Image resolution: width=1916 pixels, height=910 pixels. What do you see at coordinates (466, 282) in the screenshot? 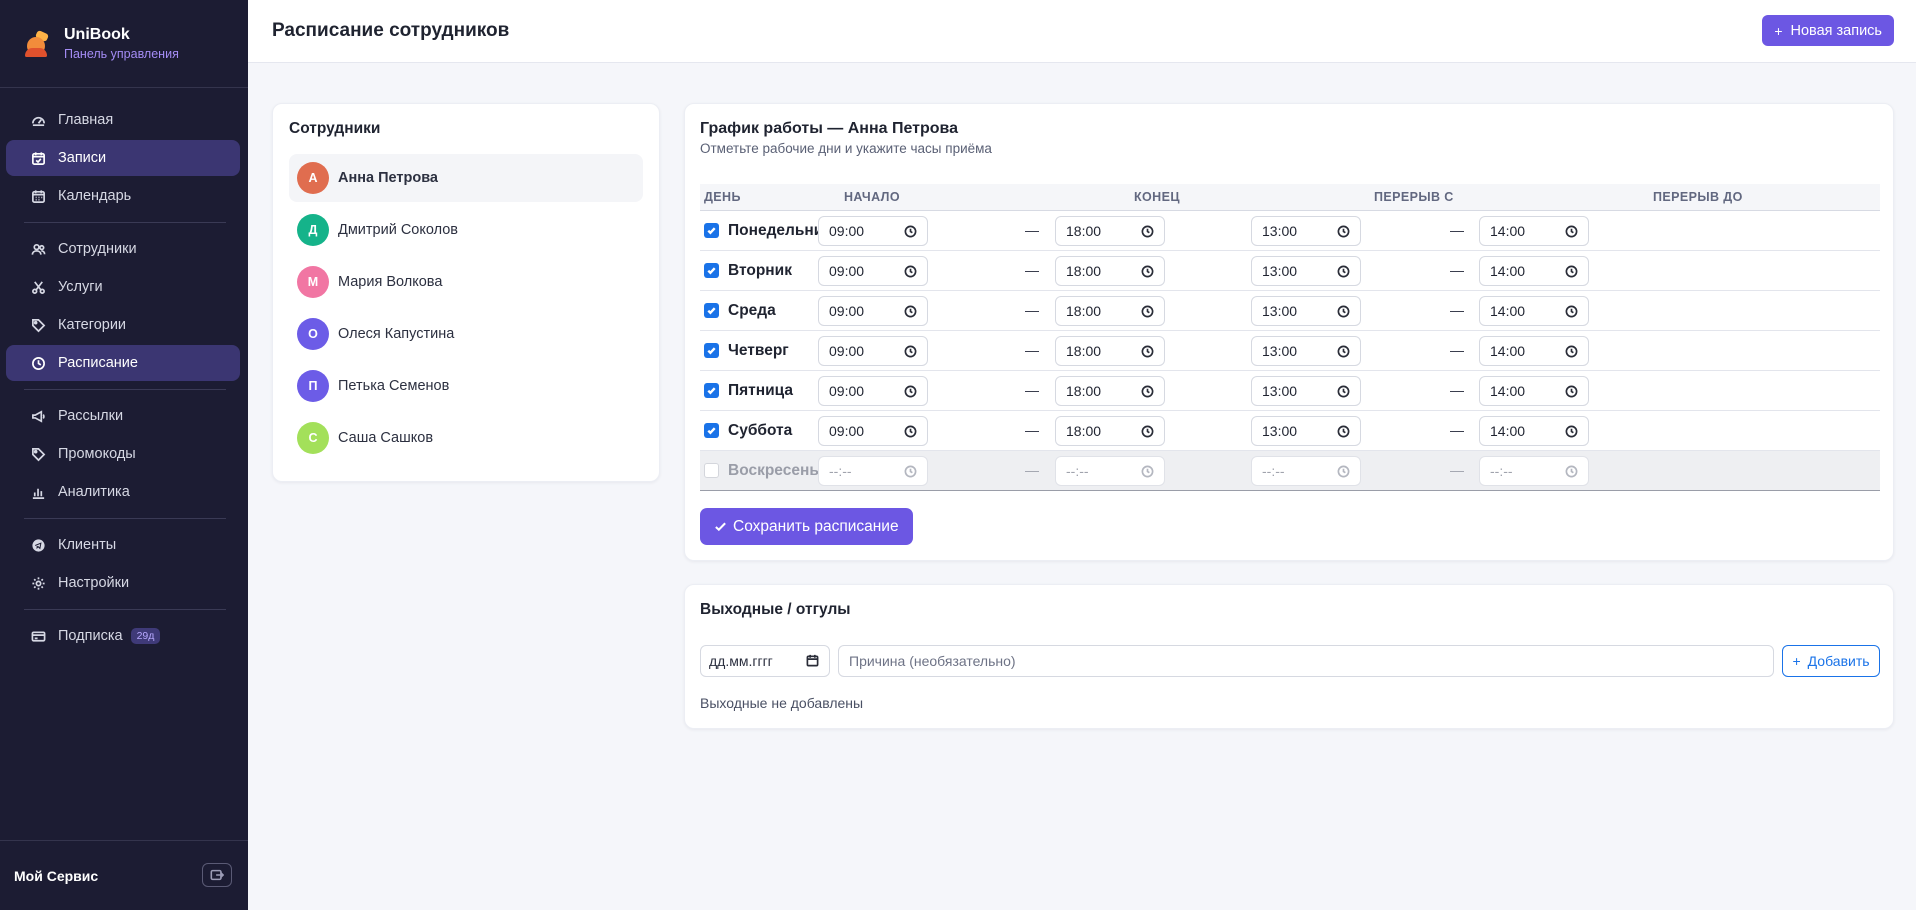
I see `employee-item: М Мария Волкова` at bounding box center [466, 282].